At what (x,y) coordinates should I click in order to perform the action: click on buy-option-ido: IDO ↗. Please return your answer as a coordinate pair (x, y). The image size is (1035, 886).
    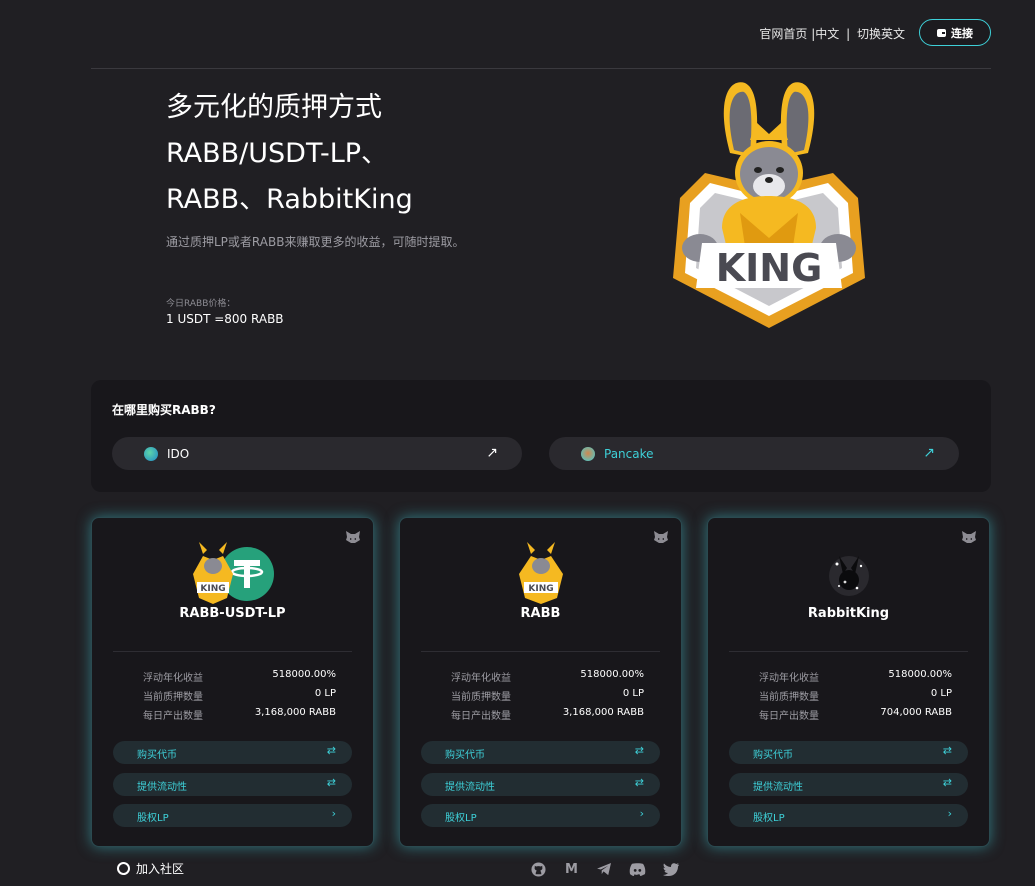
    Looking at the image, I should click on (317, 453).